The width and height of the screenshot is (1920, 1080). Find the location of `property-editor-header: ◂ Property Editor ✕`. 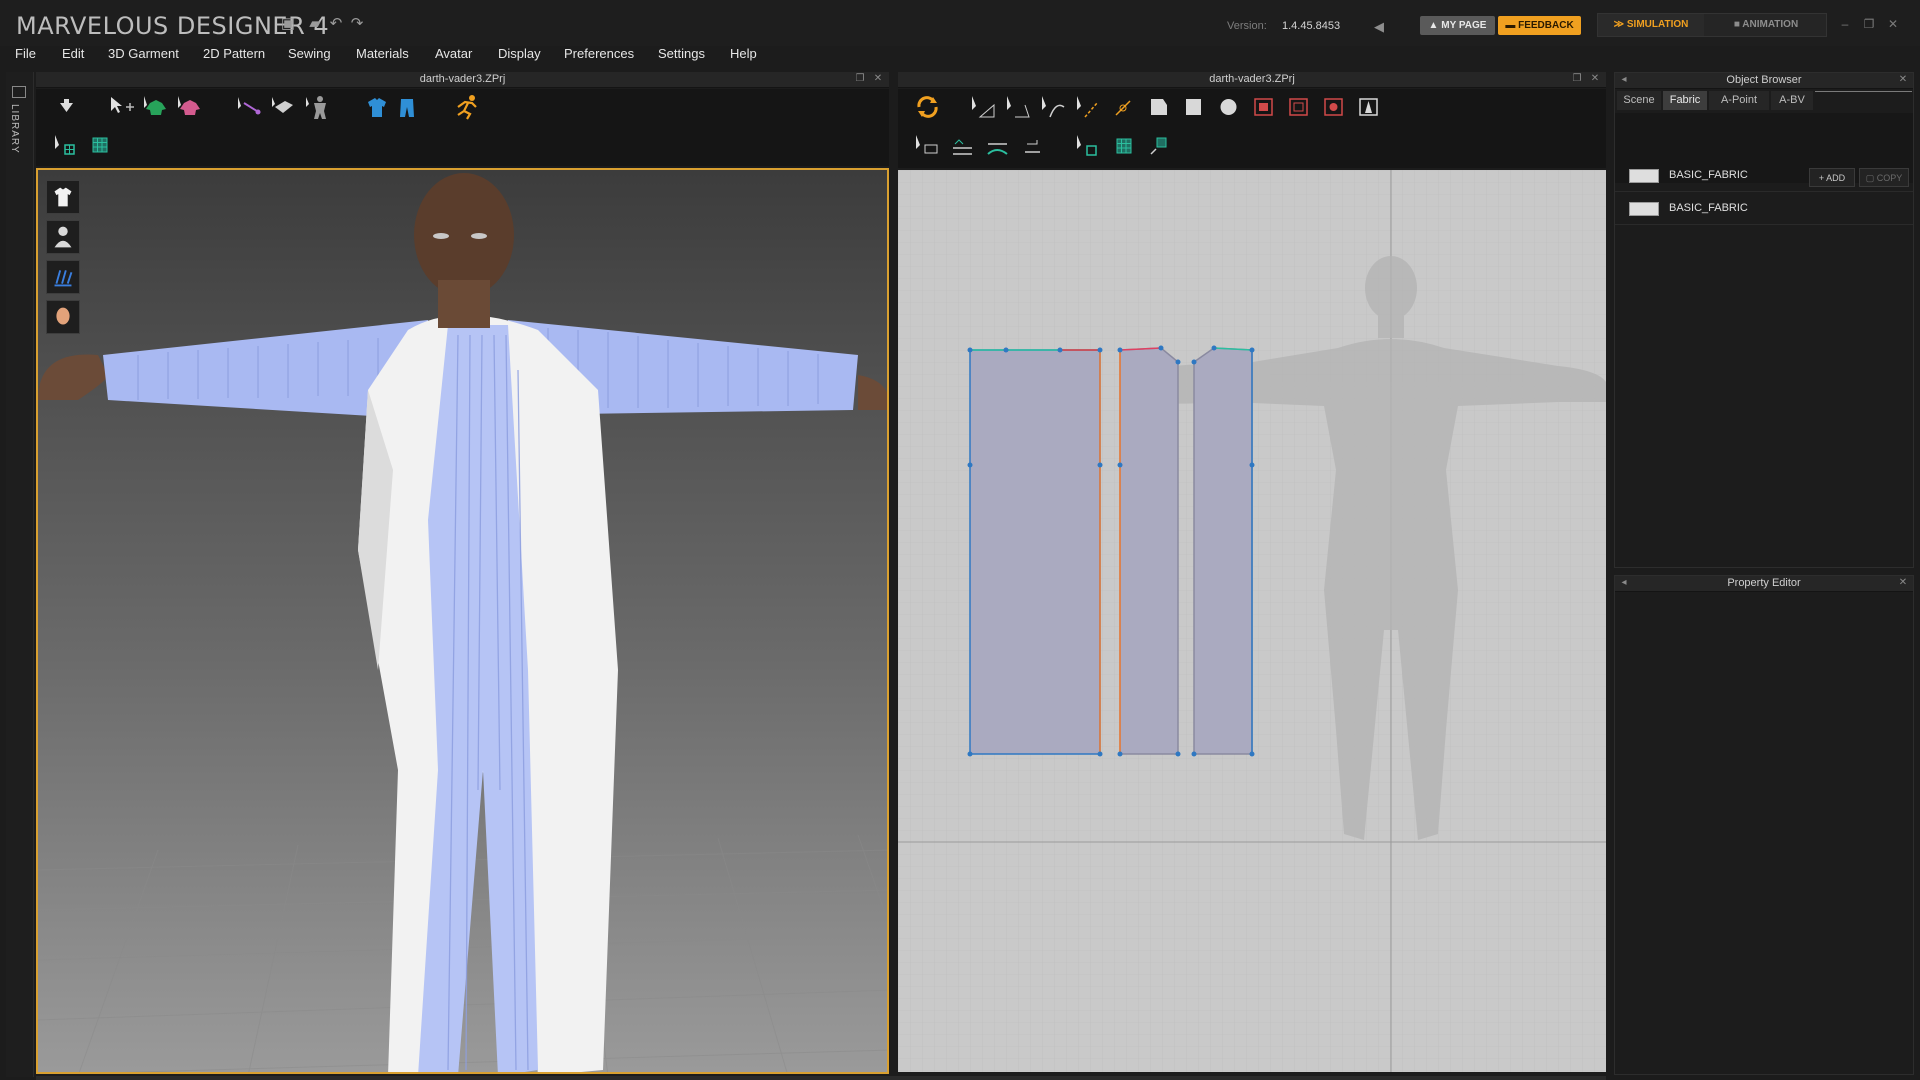

property-editor-header: ◂ Property Editor ✕ is located at coordinates (1764, 584).